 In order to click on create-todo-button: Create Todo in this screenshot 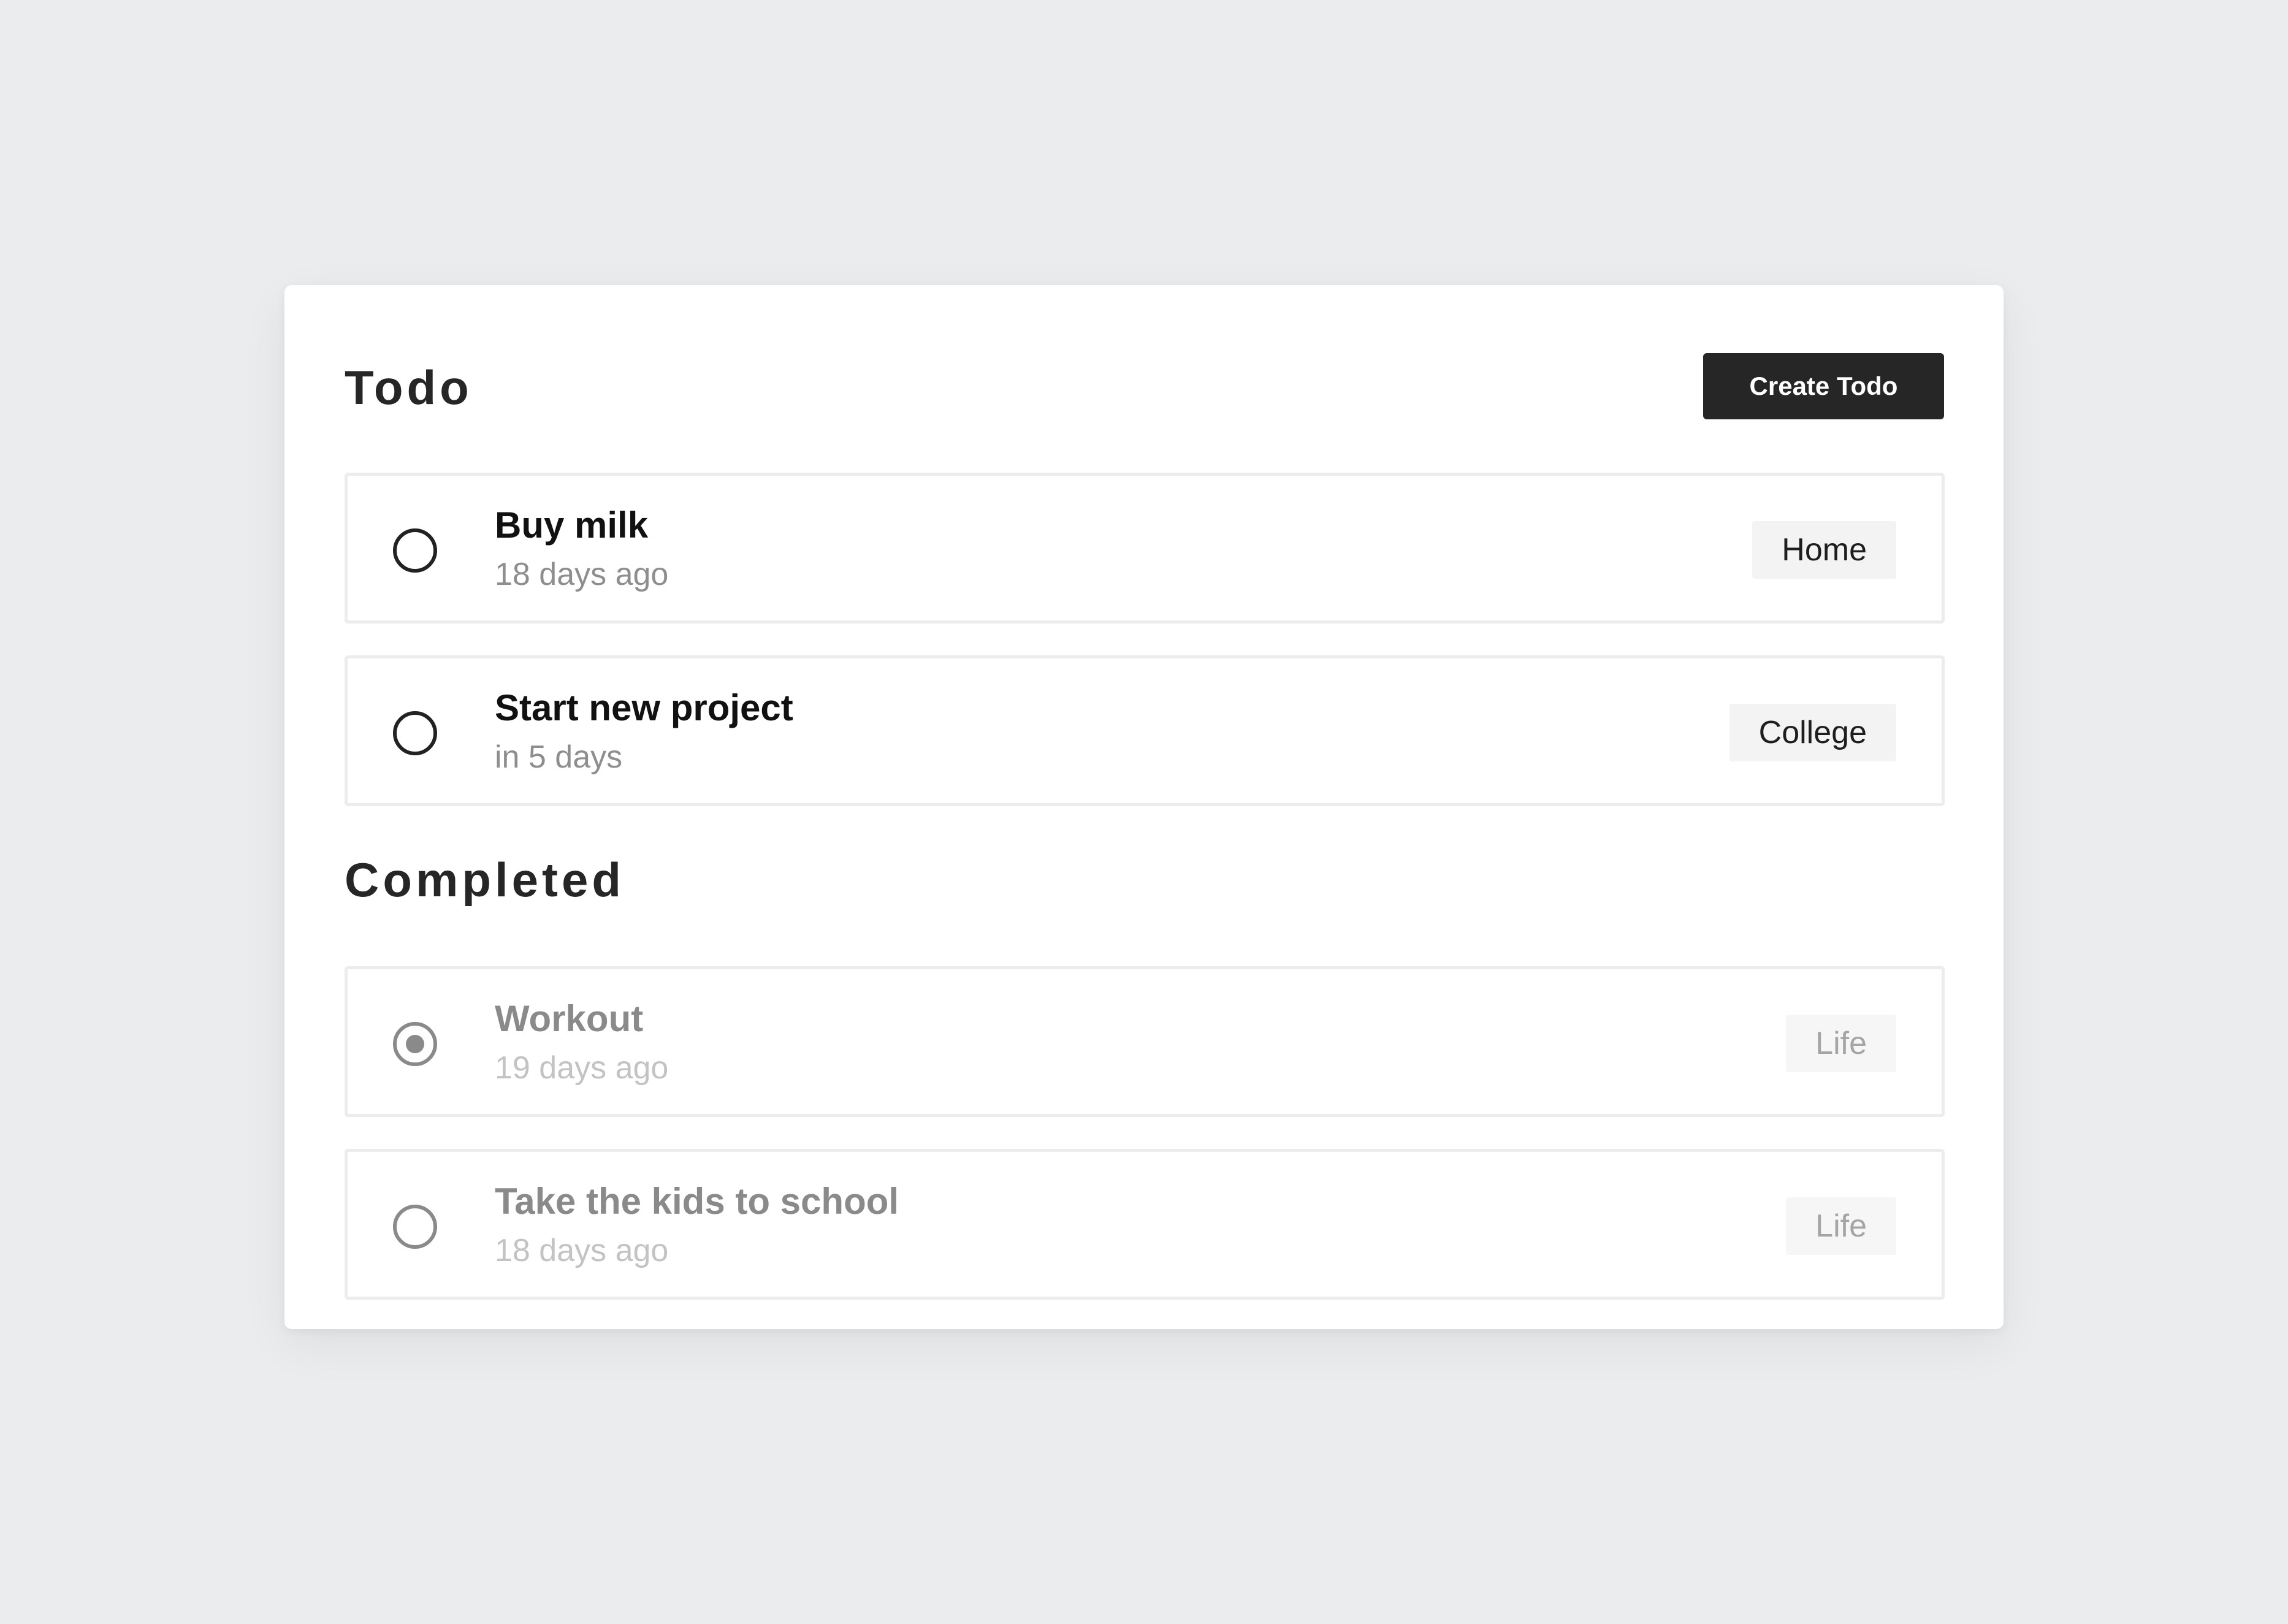, I will do `click(1823, 386)`.